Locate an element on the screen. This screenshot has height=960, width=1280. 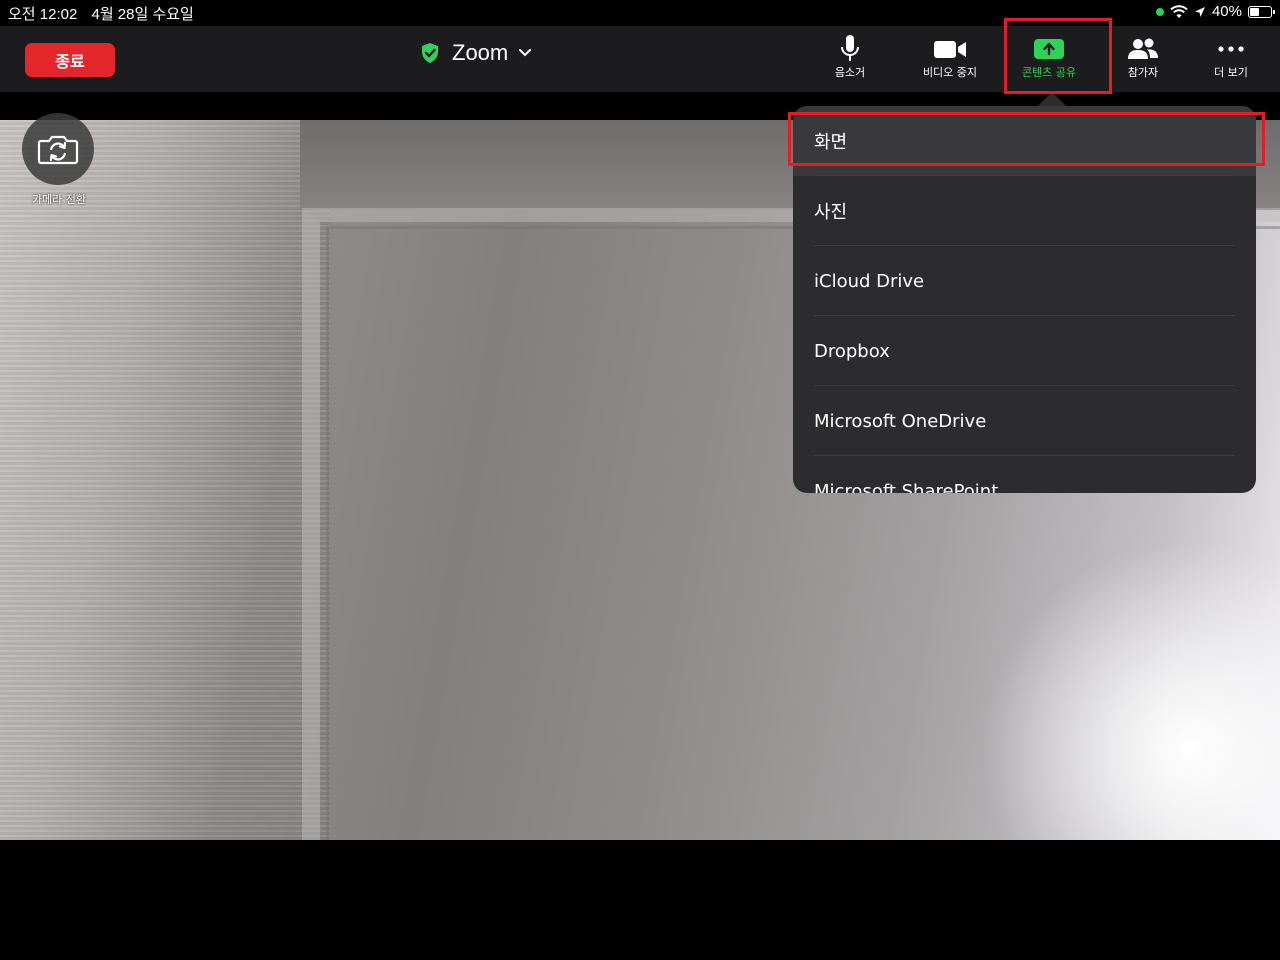
status-left: 오전 12:02 4월 28일 수요일 is located at coordinates (101, 13).